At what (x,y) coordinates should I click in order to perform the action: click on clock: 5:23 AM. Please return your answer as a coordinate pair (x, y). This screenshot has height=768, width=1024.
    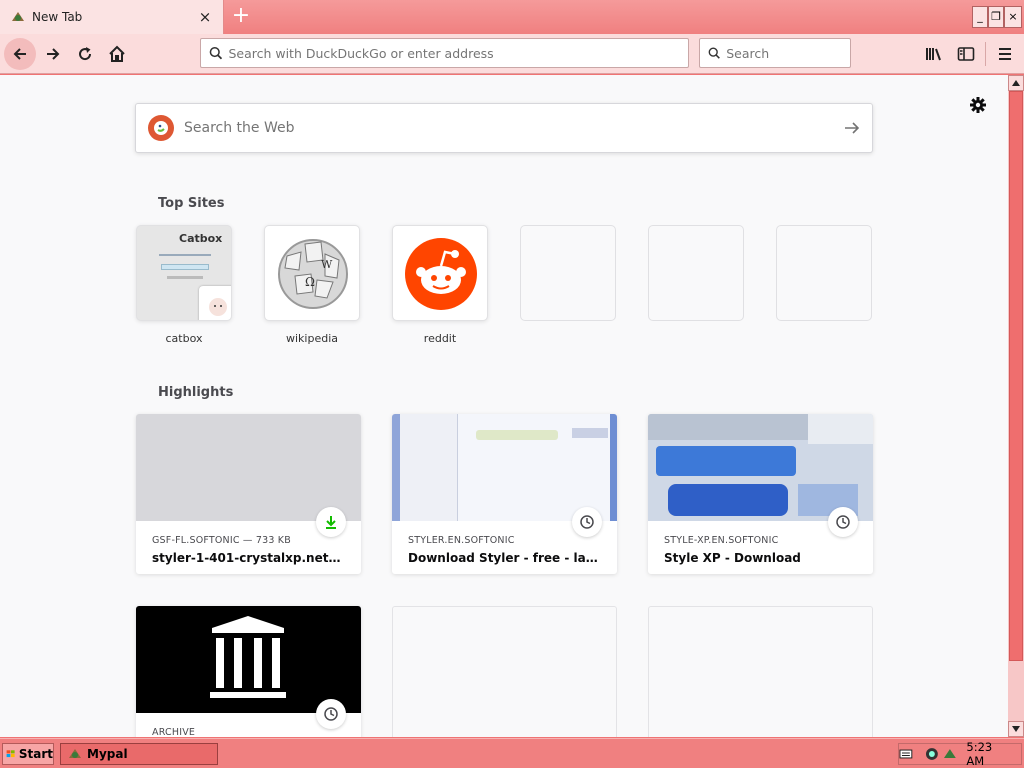
    Looking at the image, I should click on (979, 754).